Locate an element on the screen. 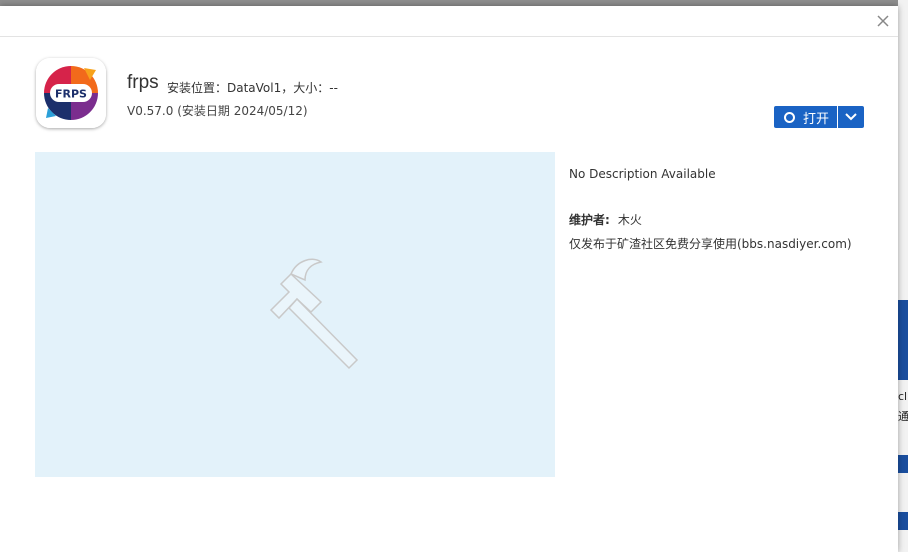 This screenshot has width=908, height=552. app-name: frps is located at coordinates (143, 82).